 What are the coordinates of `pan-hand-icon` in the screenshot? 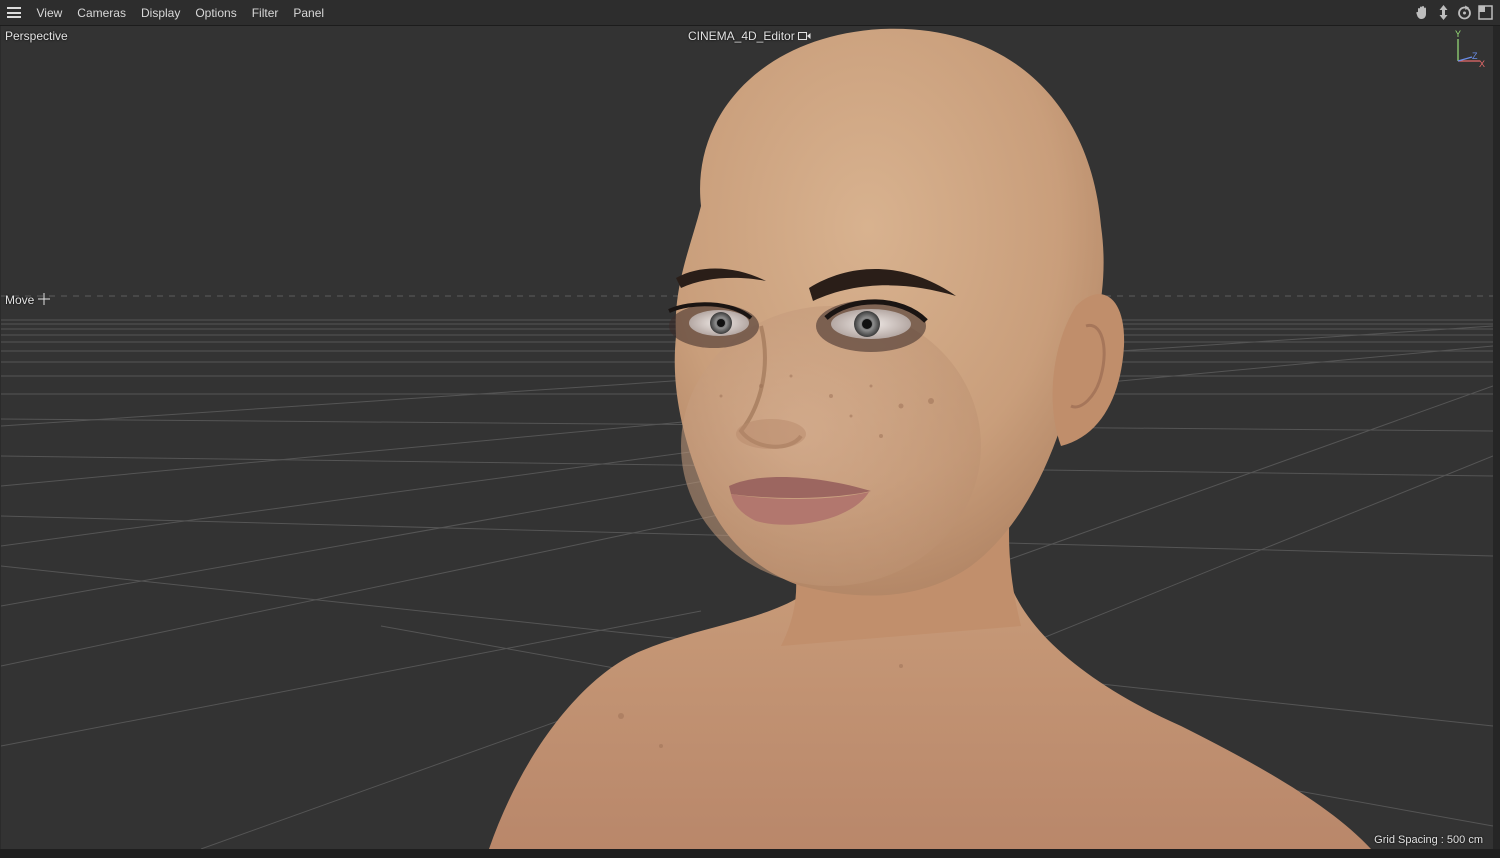 It's located at (1422, 12).